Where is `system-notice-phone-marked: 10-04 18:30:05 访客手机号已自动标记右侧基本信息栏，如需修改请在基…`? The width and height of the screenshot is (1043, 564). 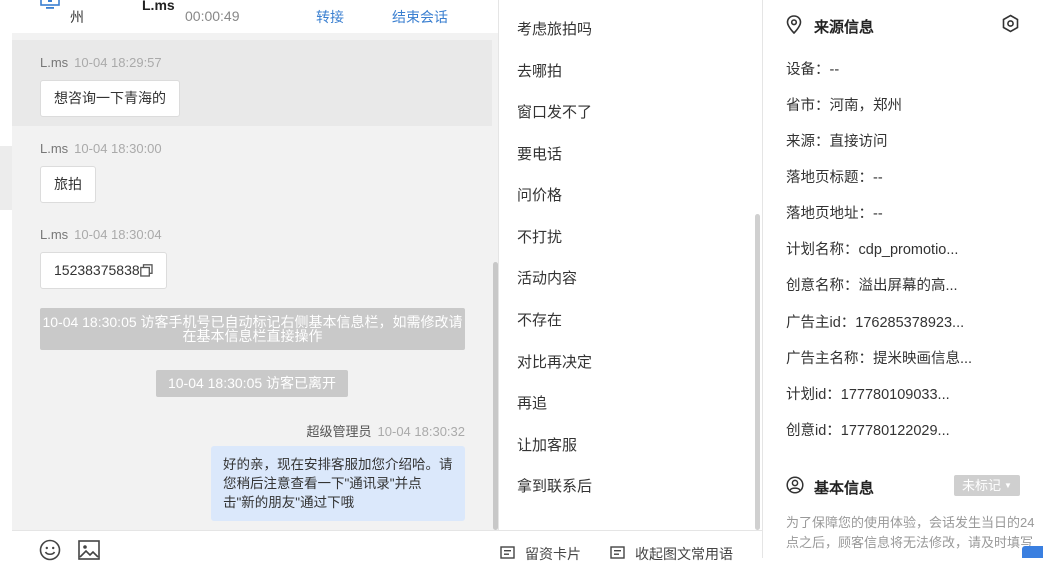 system-notice-phone-marked: 10-04 18:30:05 访客手机号已自动标记右侧基本信息栏，如需修改请在基… is located at coordinates (252, 329).